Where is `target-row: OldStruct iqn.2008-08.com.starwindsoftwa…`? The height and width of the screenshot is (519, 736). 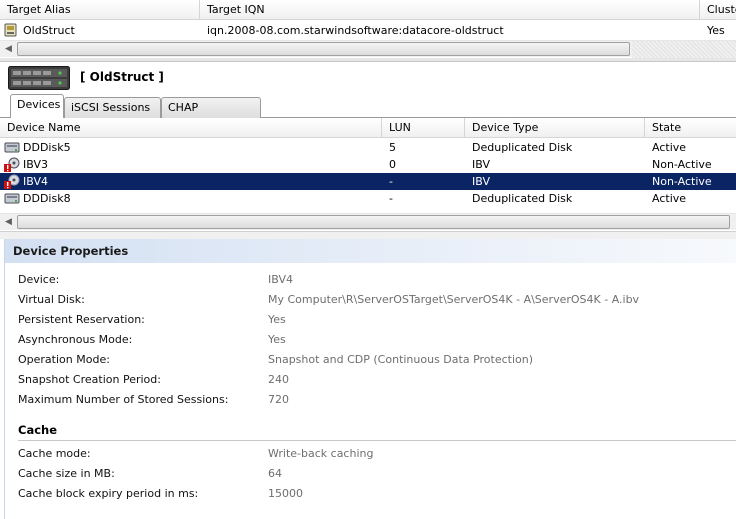
target-row: OldStruct iqn.2008-08.com.starwindsoftwa… is located at coordinates (368, 30).